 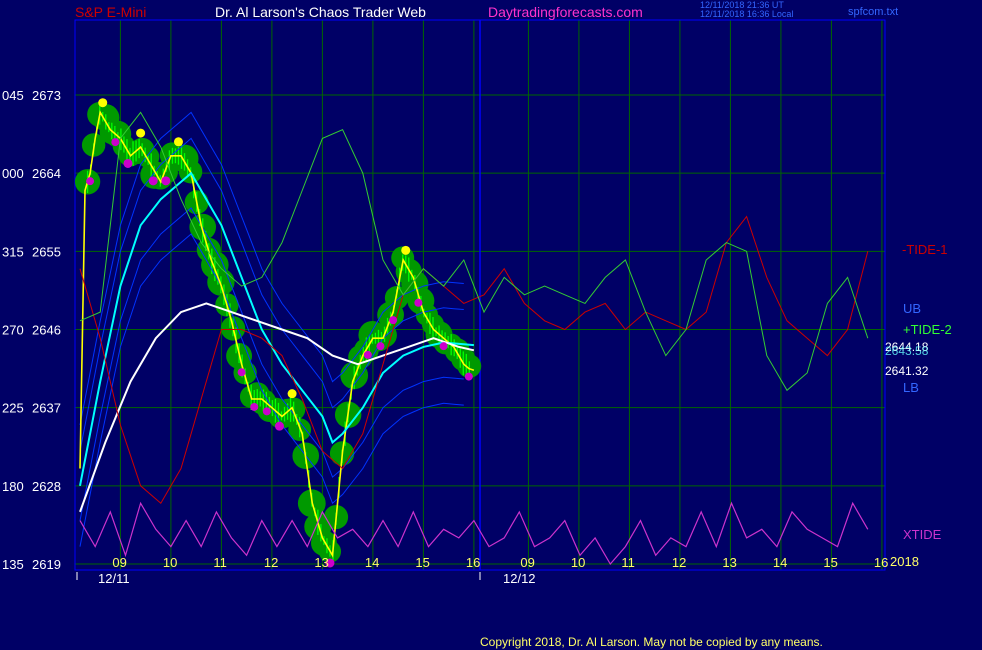 What do you see at coordinates (46, 330) in the screenshot?
I see `y-tick-right: 2646` at bounding box center [46, 330].